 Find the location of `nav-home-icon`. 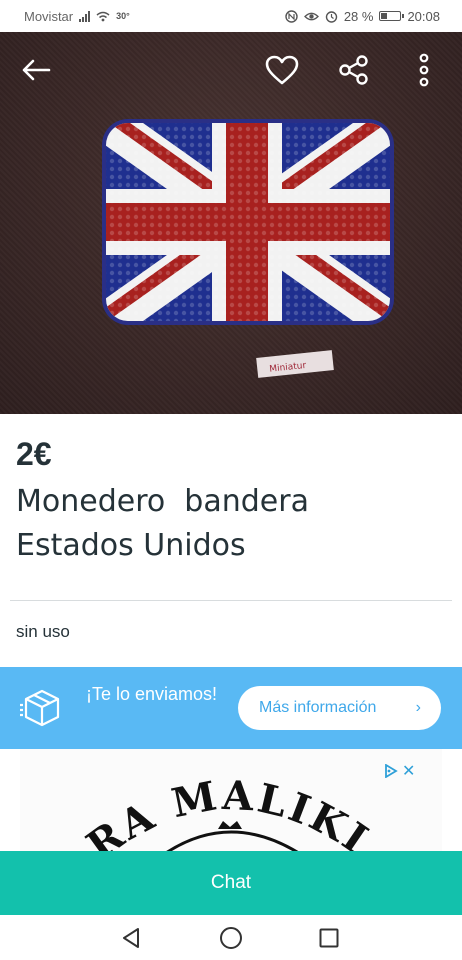

nav-home-icon is located at coordinates (231, 938).